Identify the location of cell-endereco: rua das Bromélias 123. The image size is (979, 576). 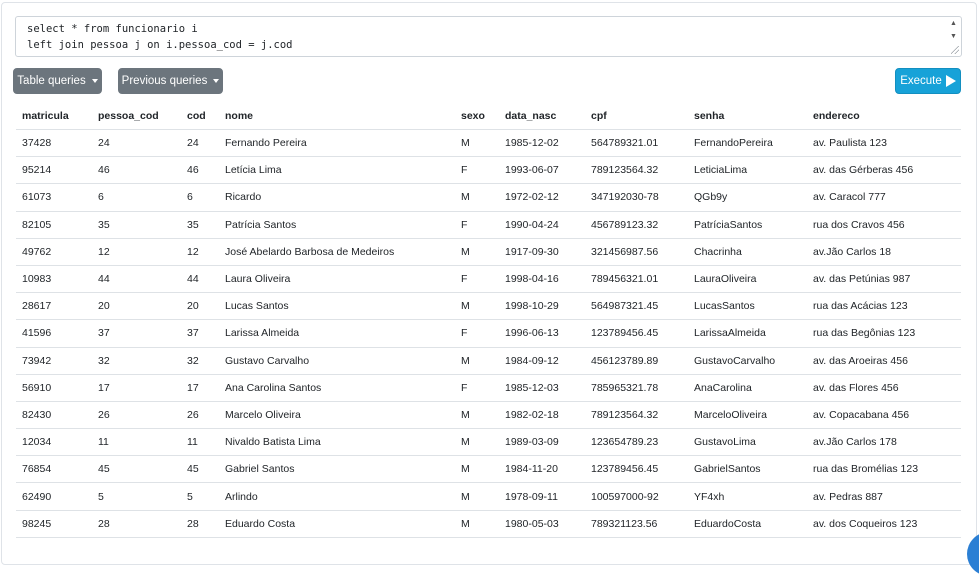
(884, 469).